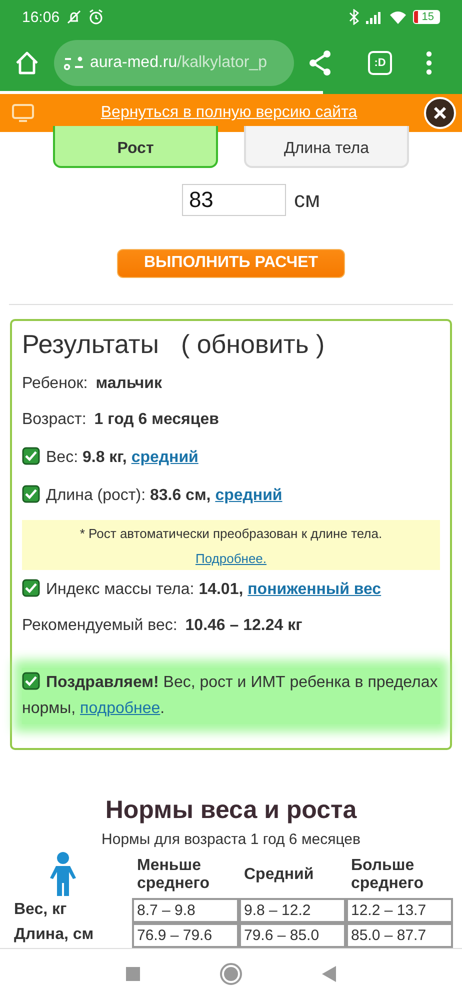  I want to click on success-message: Поздравляем! Вес, рост и ИМТ ребенка в пределах нормы, подробнее., so click(230, 695).